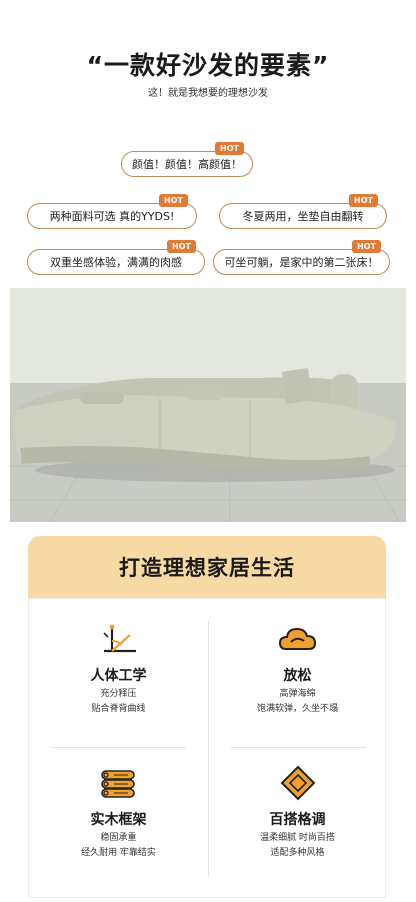 This screenshot has width=416, height=902. Describe the element at coordinates (118, 709) in the screenshot. I see `feature-card-line: 贴合脊背曲线` at that location.